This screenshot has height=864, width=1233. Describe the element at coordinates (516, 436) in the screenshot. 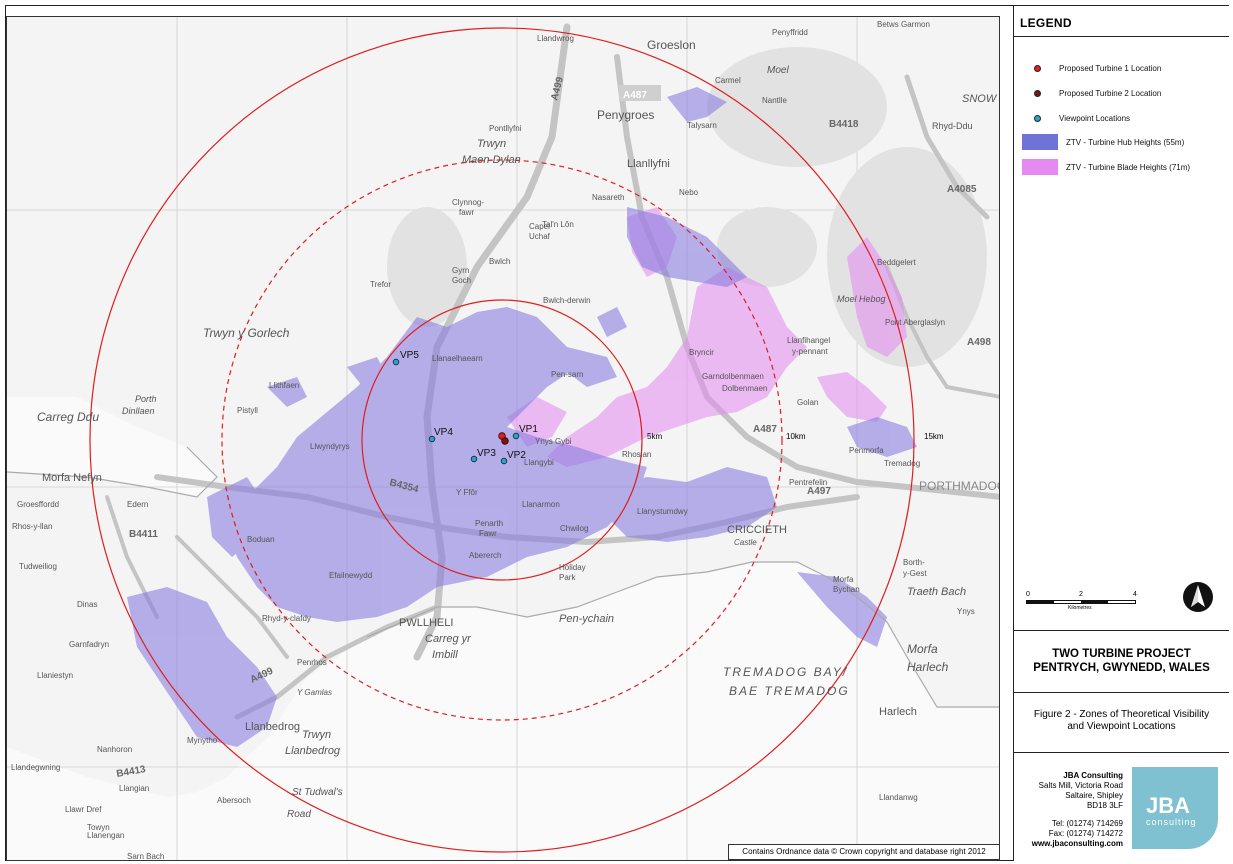

I see `viewpoint-vp1` at that location.